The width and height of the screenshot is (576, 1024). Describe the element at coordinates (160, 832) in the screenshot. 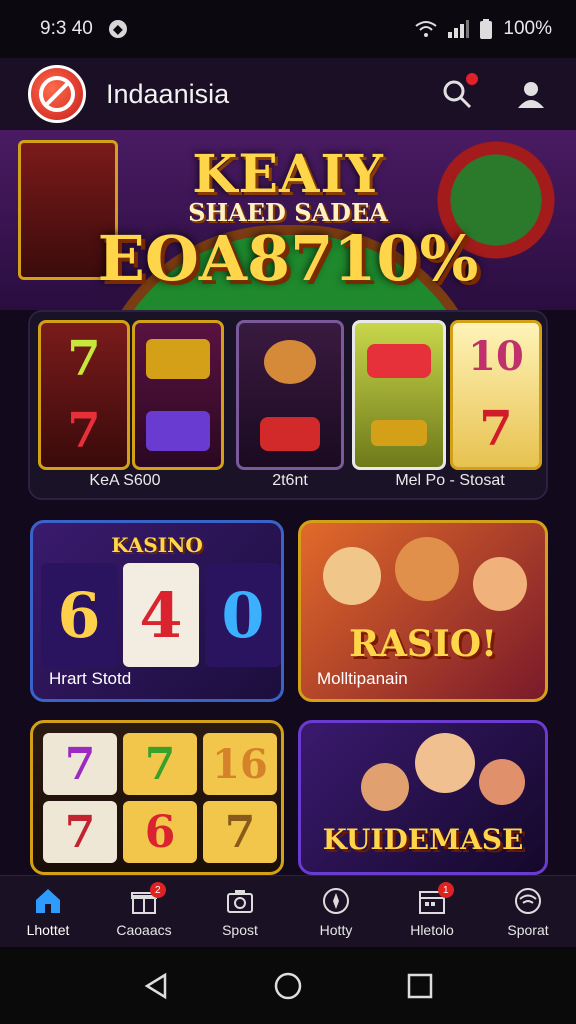

I see `sevens-cell: 6` at that location.